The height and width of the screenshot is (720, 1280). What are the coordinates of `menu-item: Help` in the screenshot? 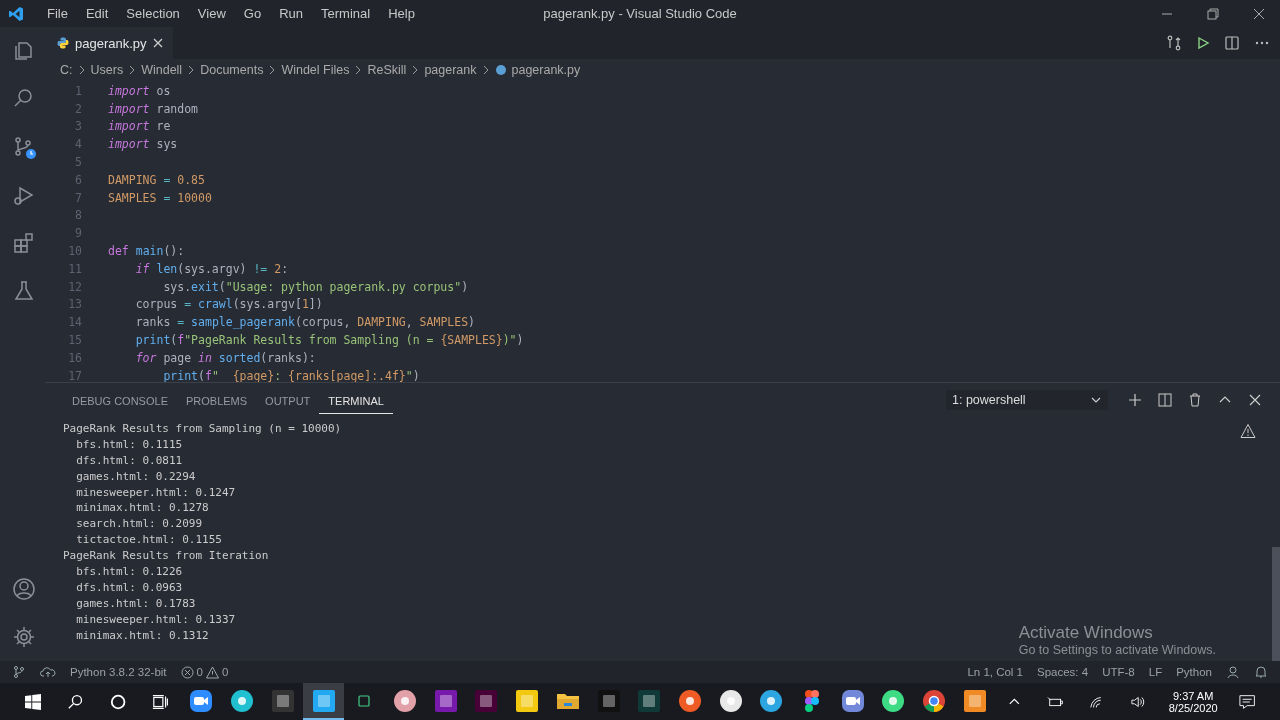 It's located at (401, 13).